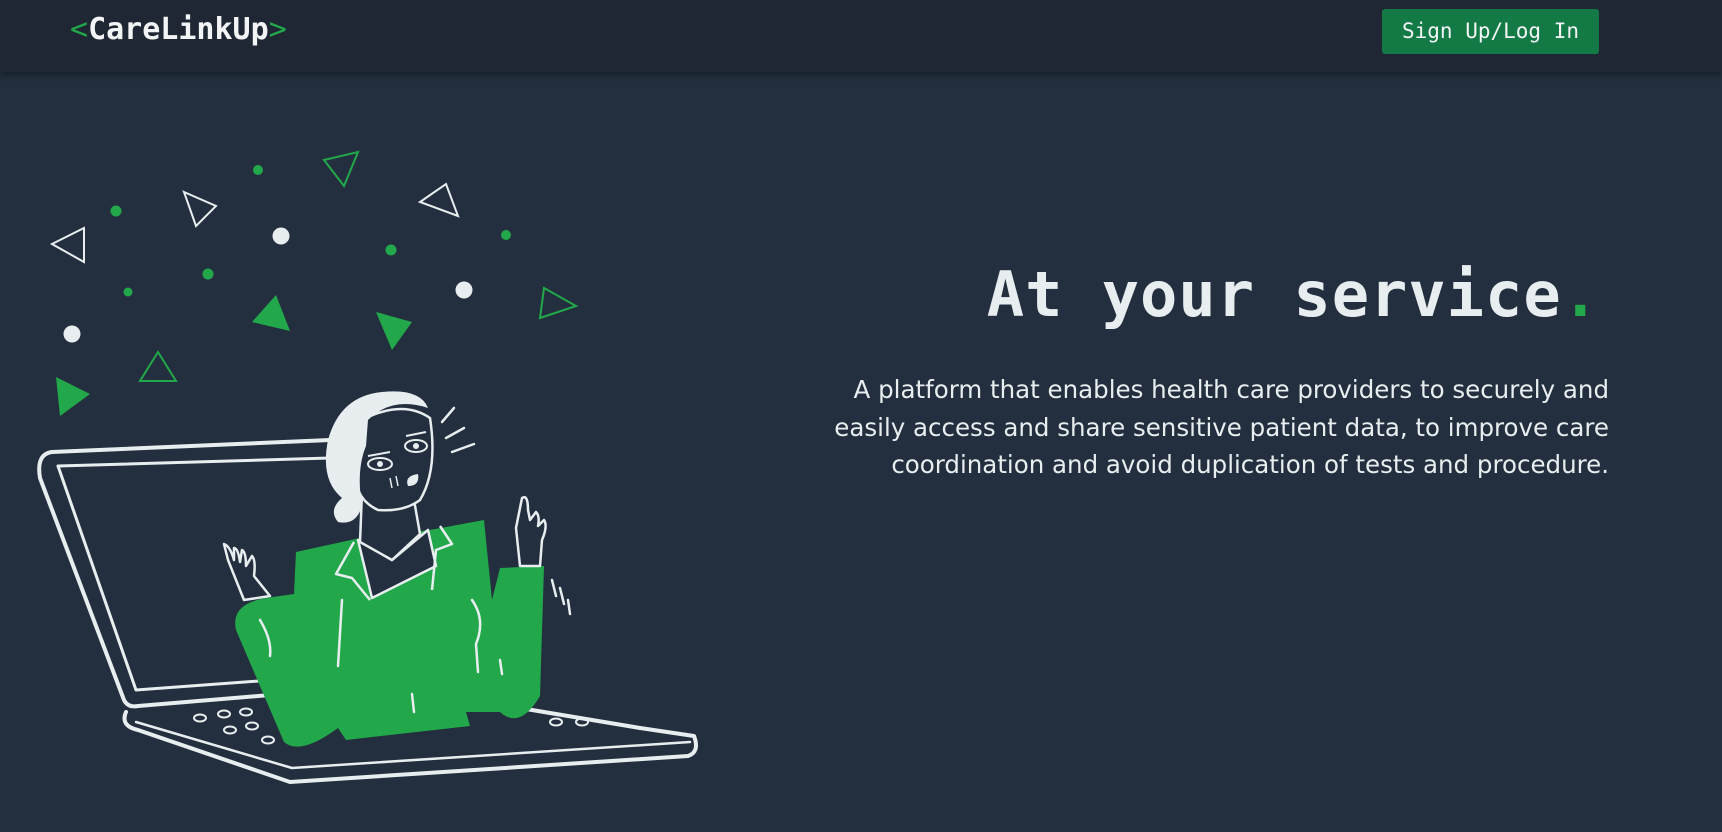 This screenshot has height=832, width=1722. What do you see at coordinates (861, 36) in the screenshot?
I see `navbar: <CareLinkUp> Sign Up/Log In` at bounding box center [861, 36].